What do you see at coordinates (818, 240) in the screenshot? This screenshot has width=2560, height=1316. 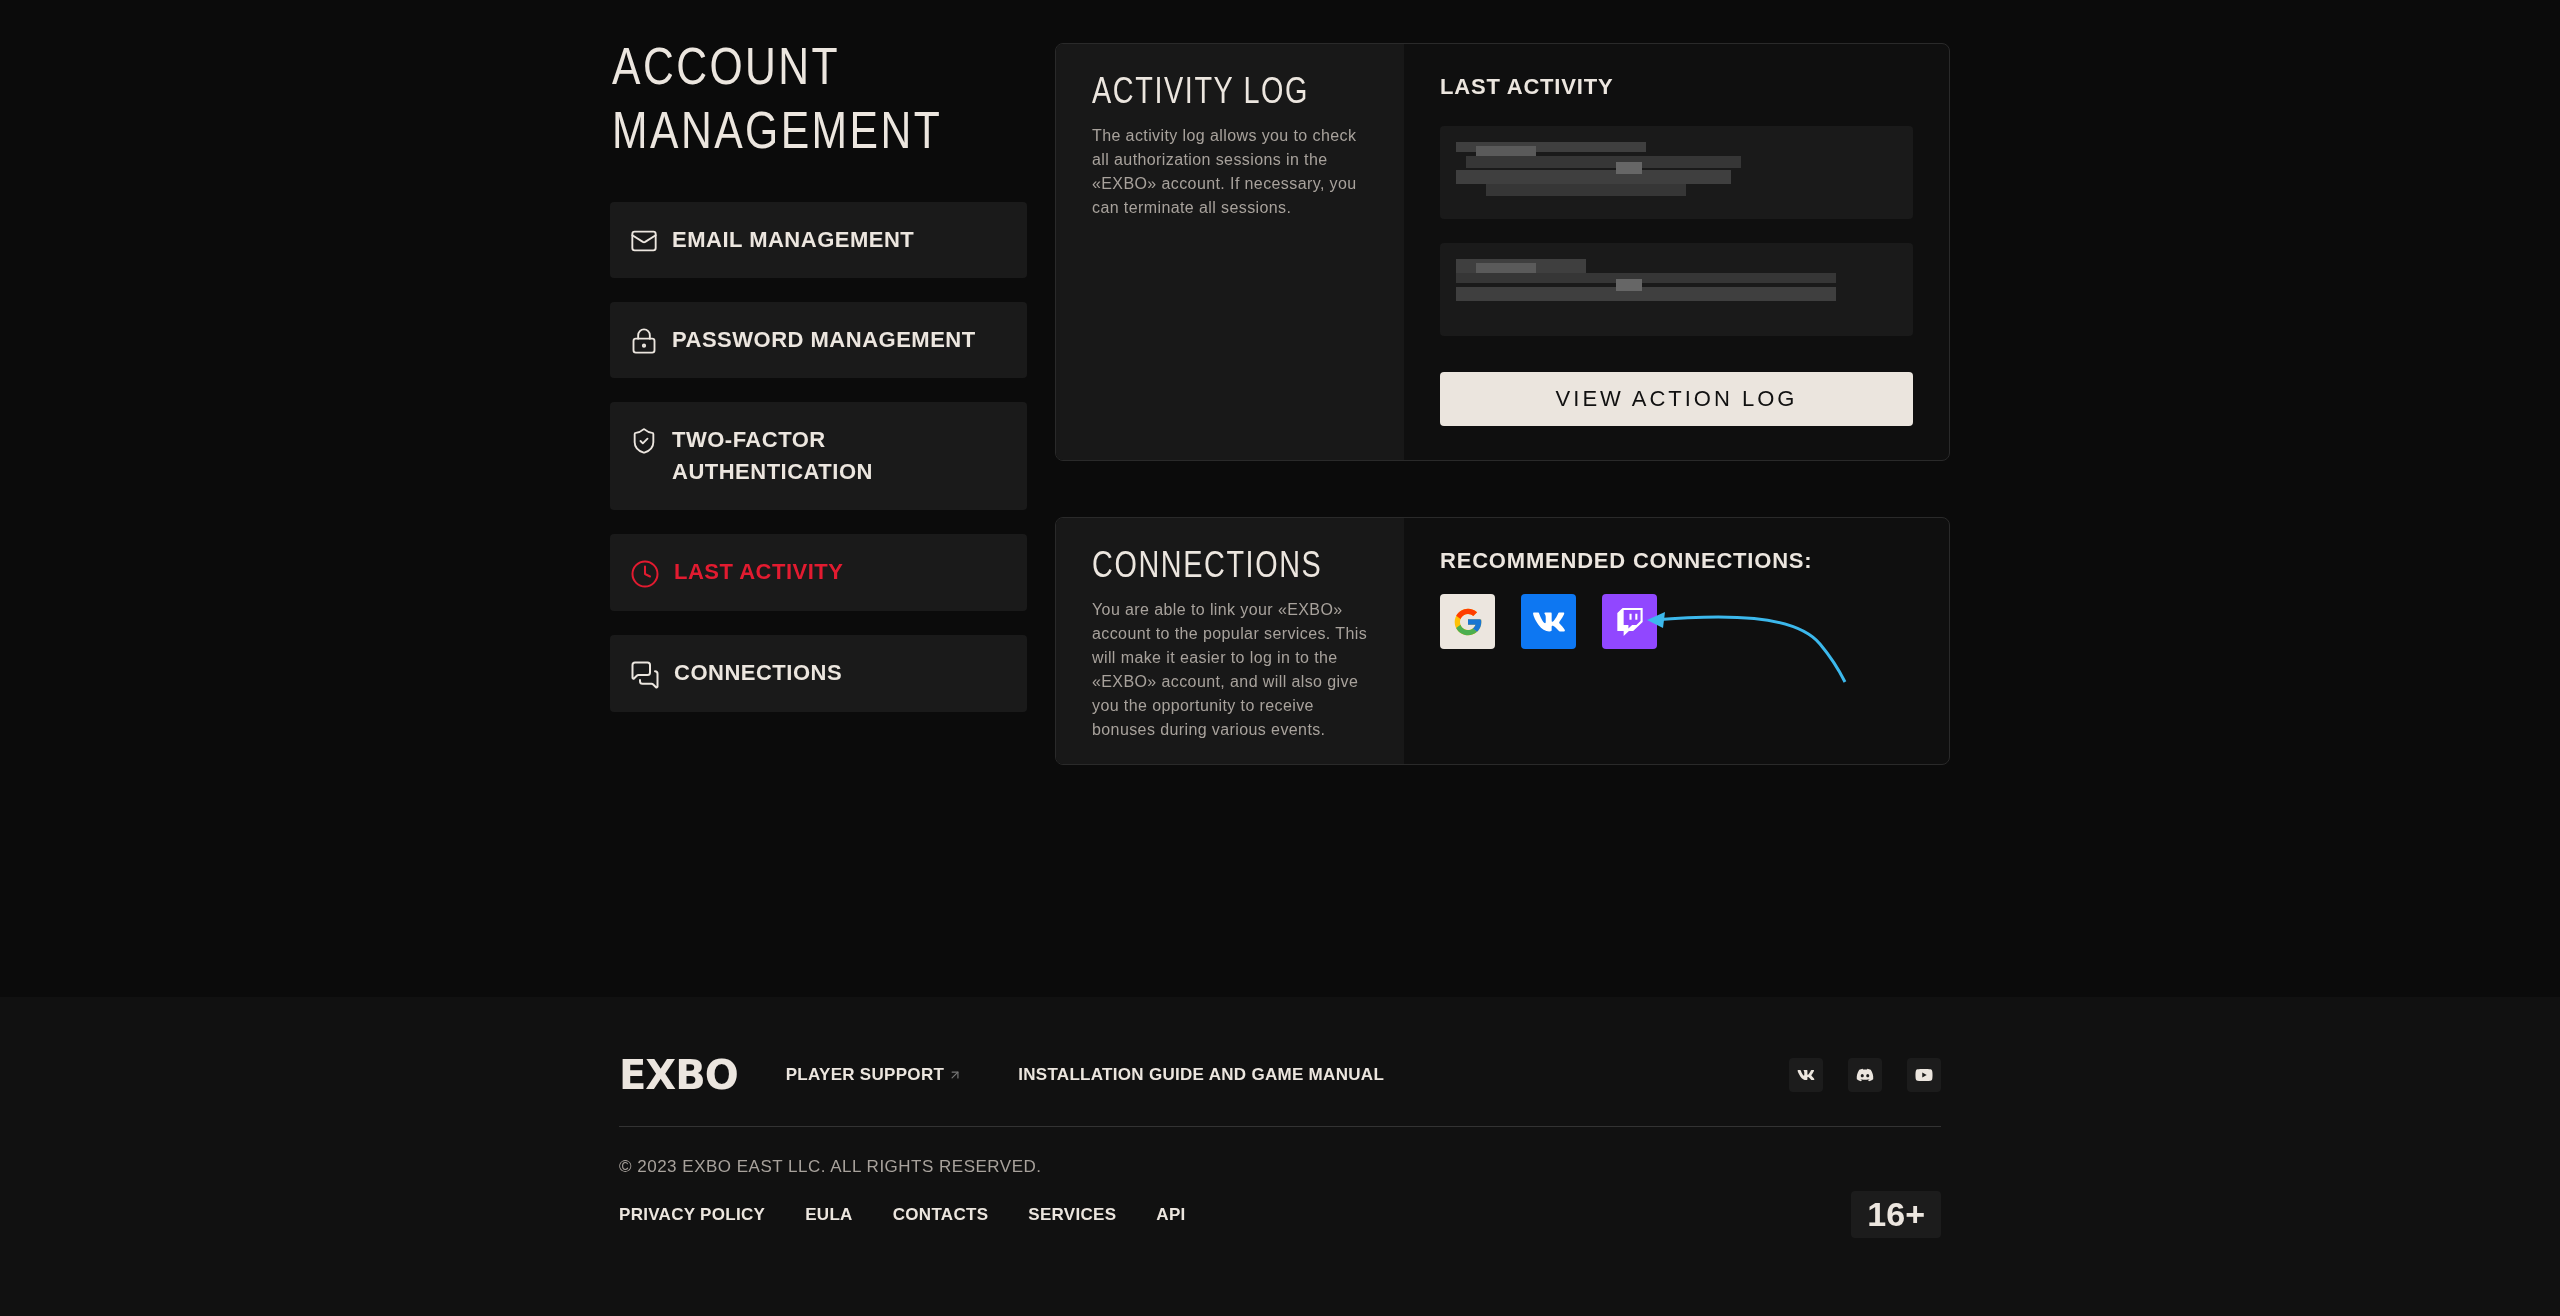 I see `sidebar-item: EMAIL MANAGEMENT` at bounding box center [818, 240].